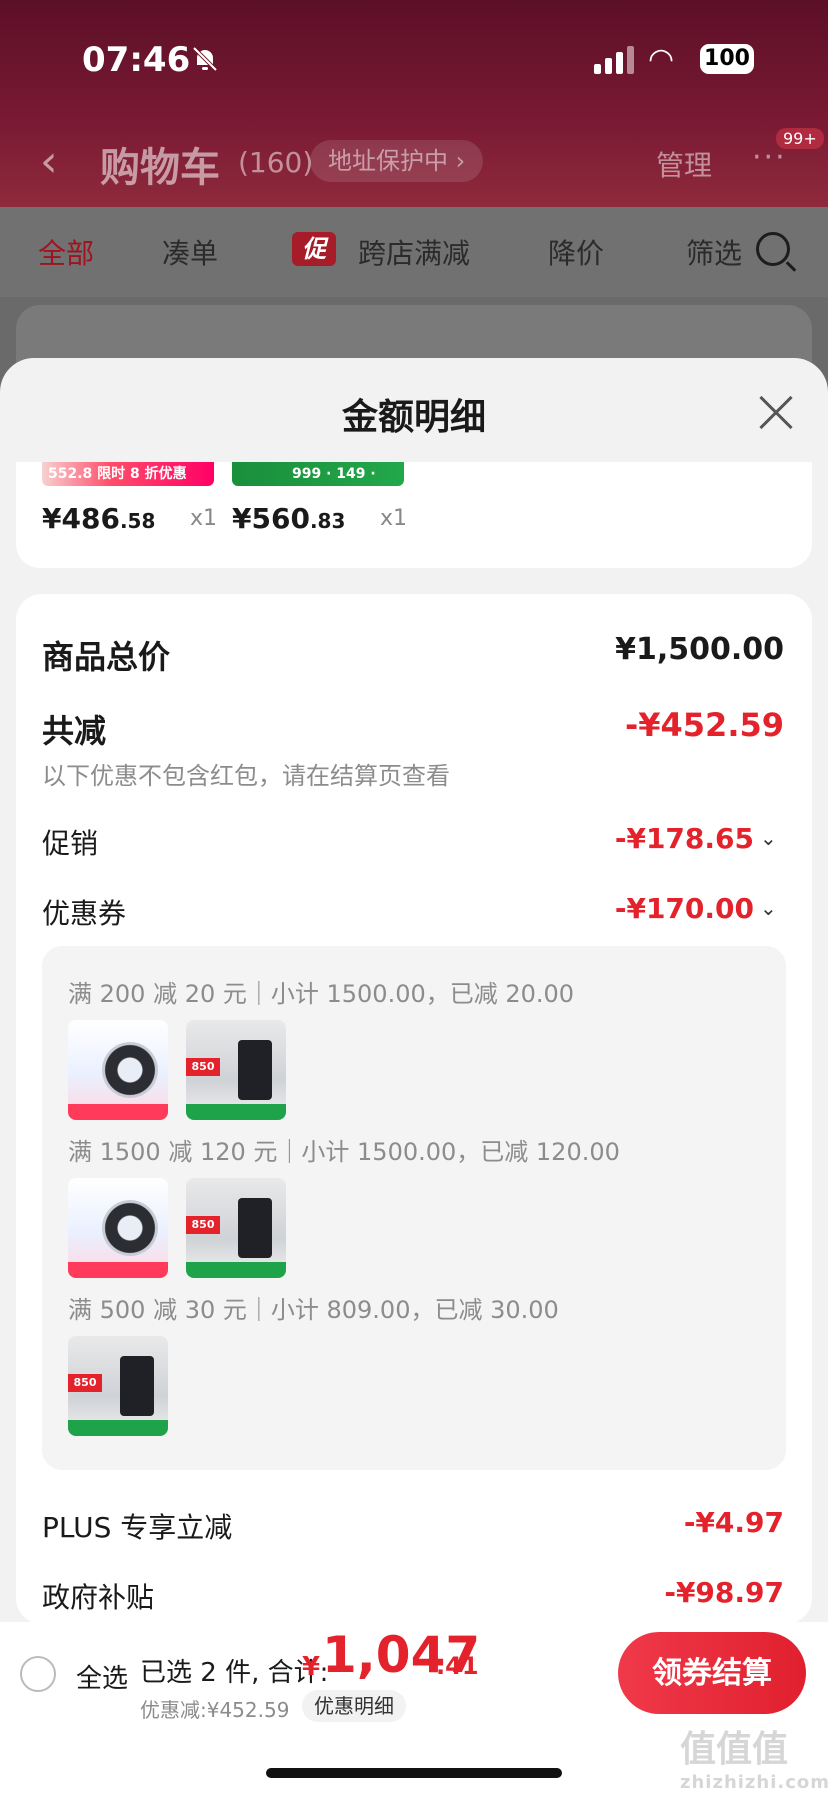 The width and height of the screenshot is (828, 1796). I want to click on product-thumb-banner: 552.8 限时 8 折优惠, so click(128, 474).